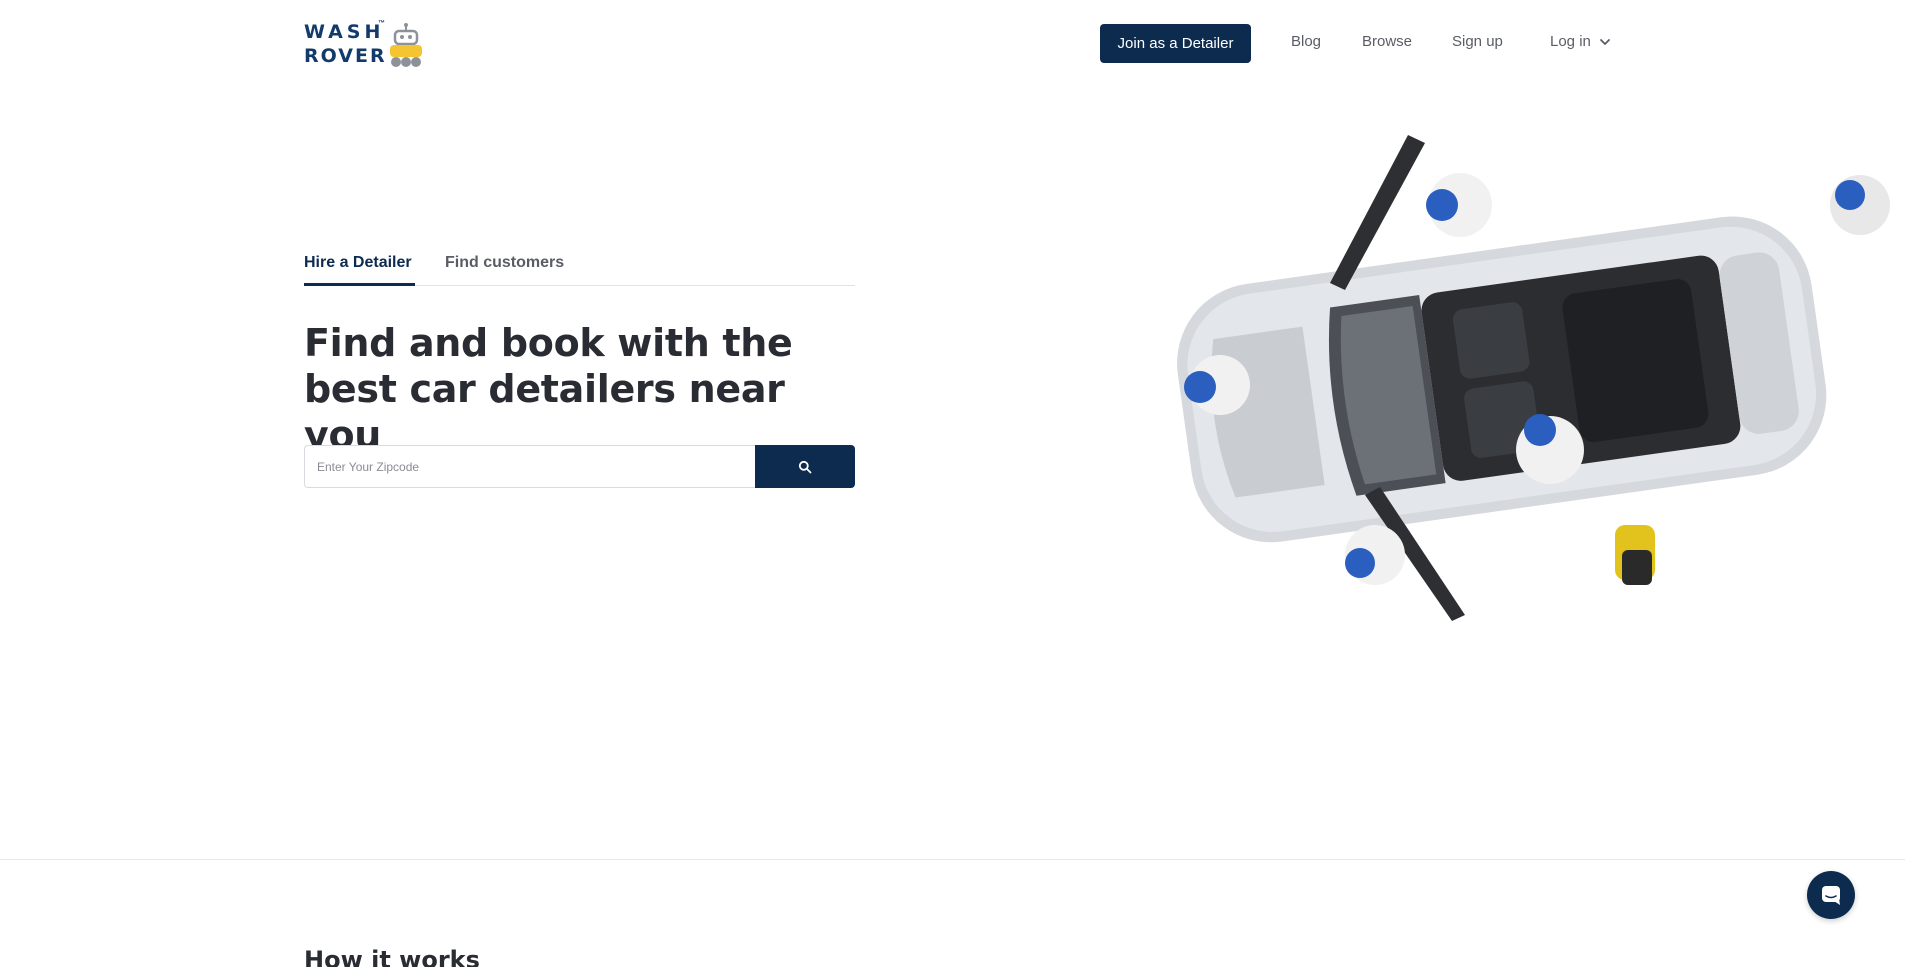 Image resolution: width=1905 pixels, height=967 pixels. I want to click on how-it-works-title: How it works, so click(392, 956).